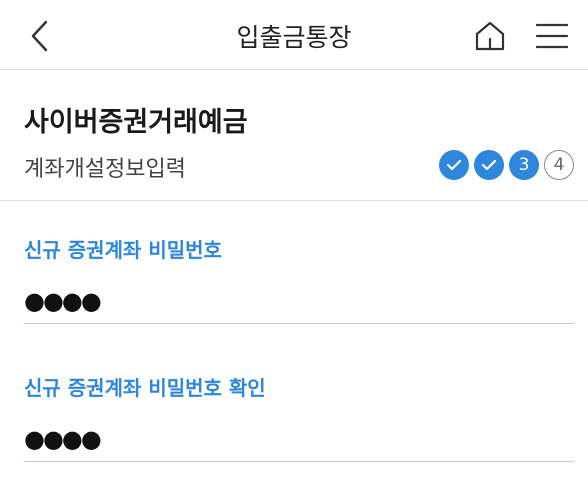 This screenshot has height=477, width=588. Describe the element at coordinates (506, 165) in the screenshot. I see `step-indicator: 3 4` at that location.